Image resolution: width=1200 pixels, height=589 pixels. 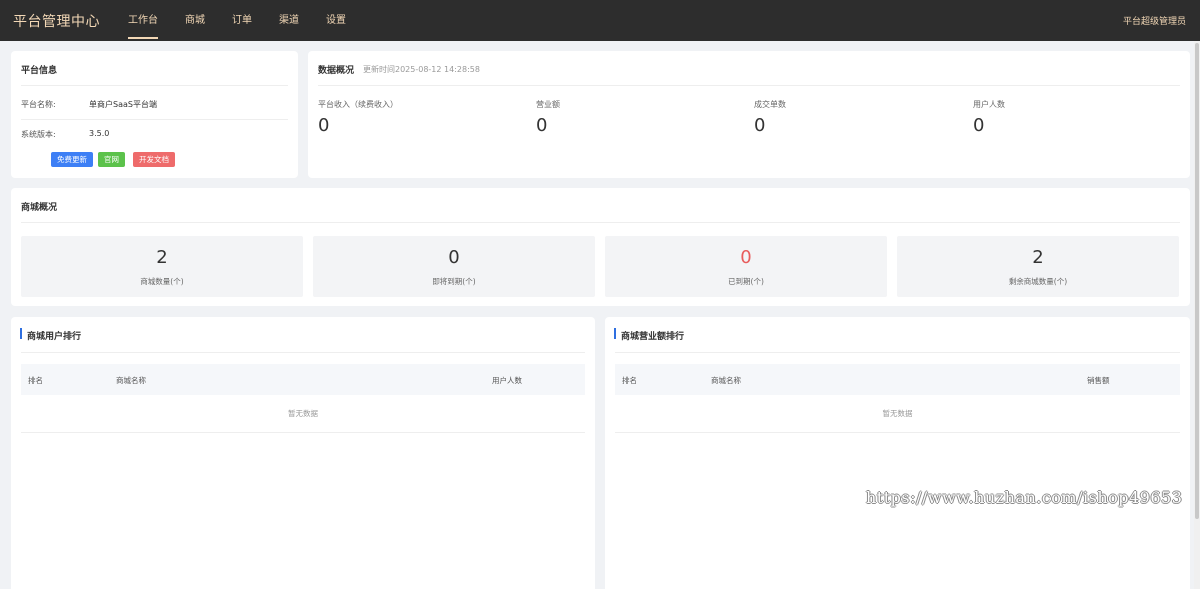 I want to click on platform-info-title: 平台信息, so click(x=39, y=71).